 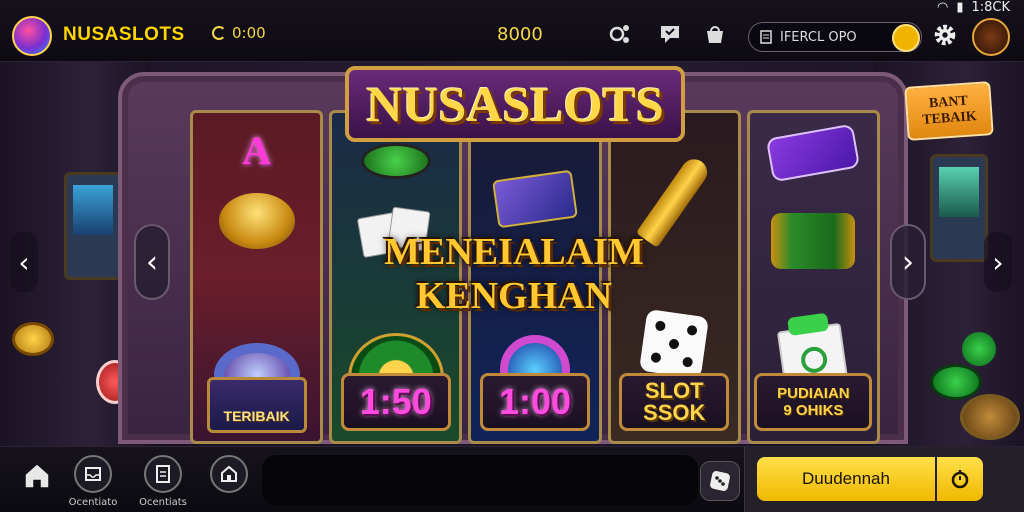 I want to click on carousel-prev-button: ‹, so click(x=24, y=262).